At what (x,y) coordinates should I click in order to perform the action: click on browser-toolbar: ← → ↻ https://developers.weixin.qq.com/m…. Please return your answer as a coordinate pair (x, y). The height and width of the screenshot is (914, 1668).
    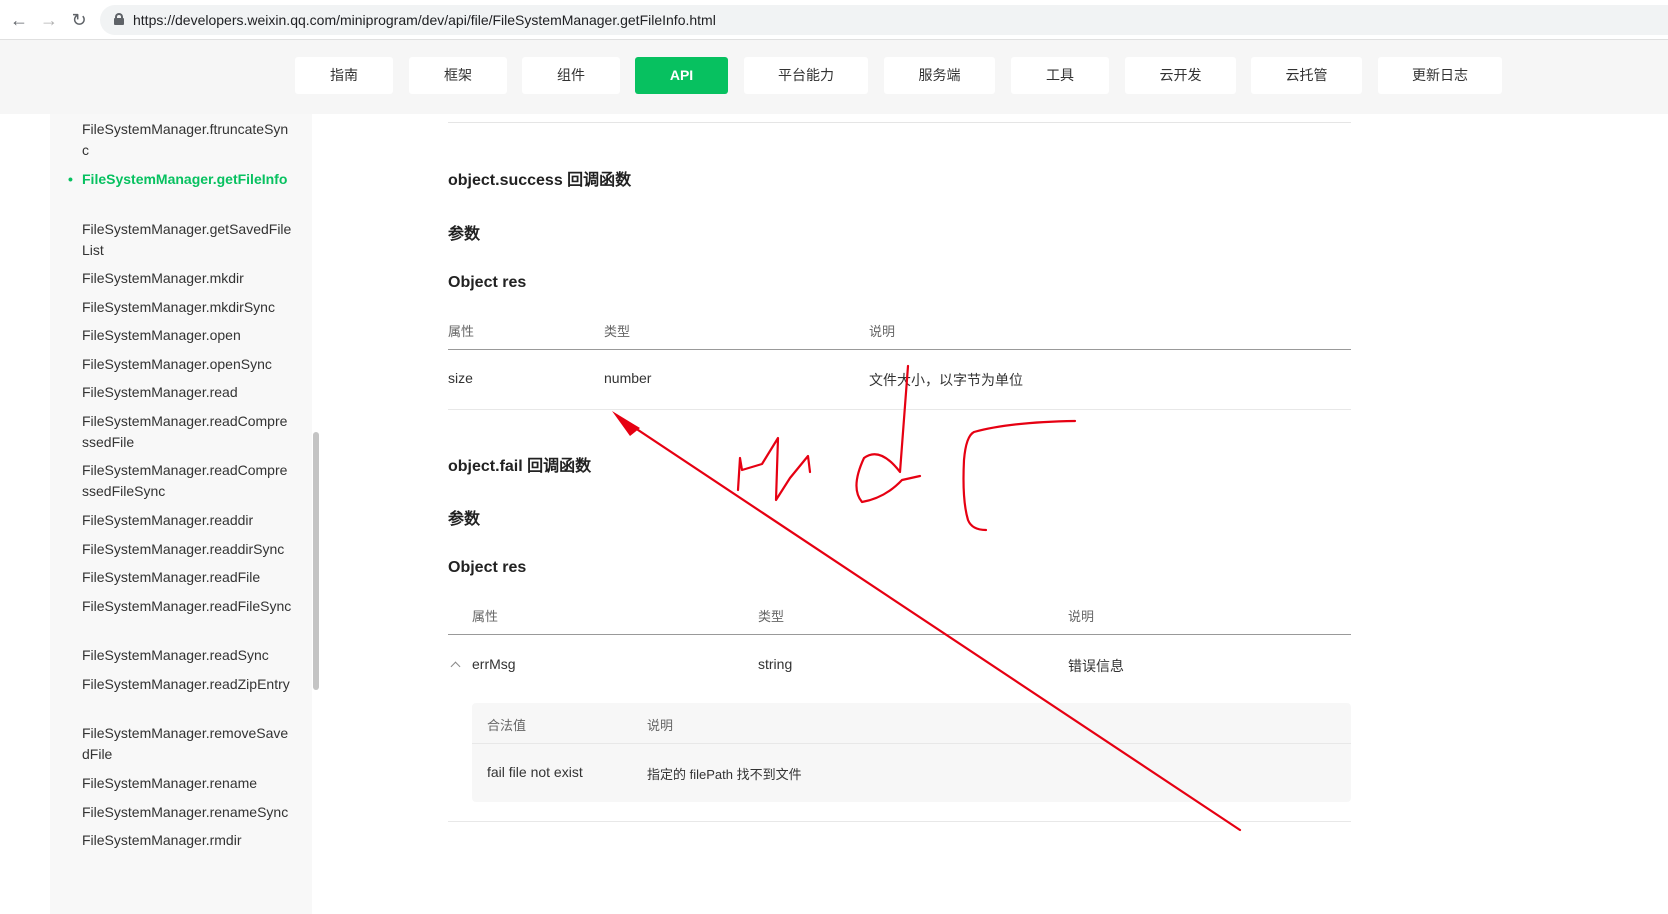
    Looking at the image, I should click on (834, 20).